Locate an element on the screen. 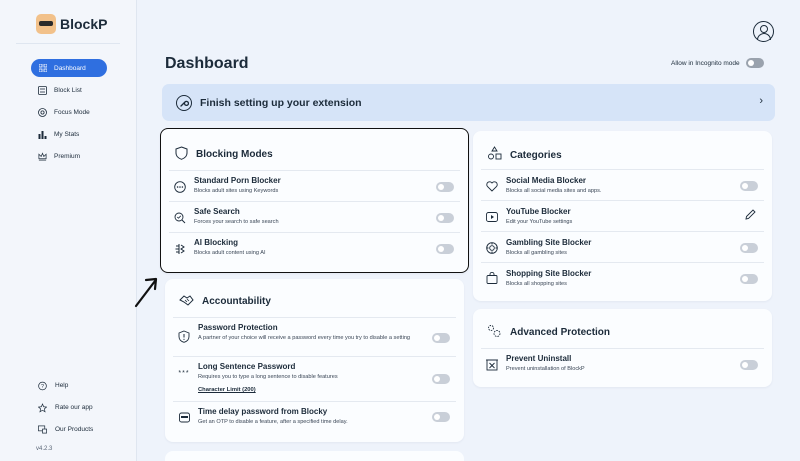 The height and width of the screenshot is (461, 800). card-title: Advanced Protection is located at coordinates (560, 332).